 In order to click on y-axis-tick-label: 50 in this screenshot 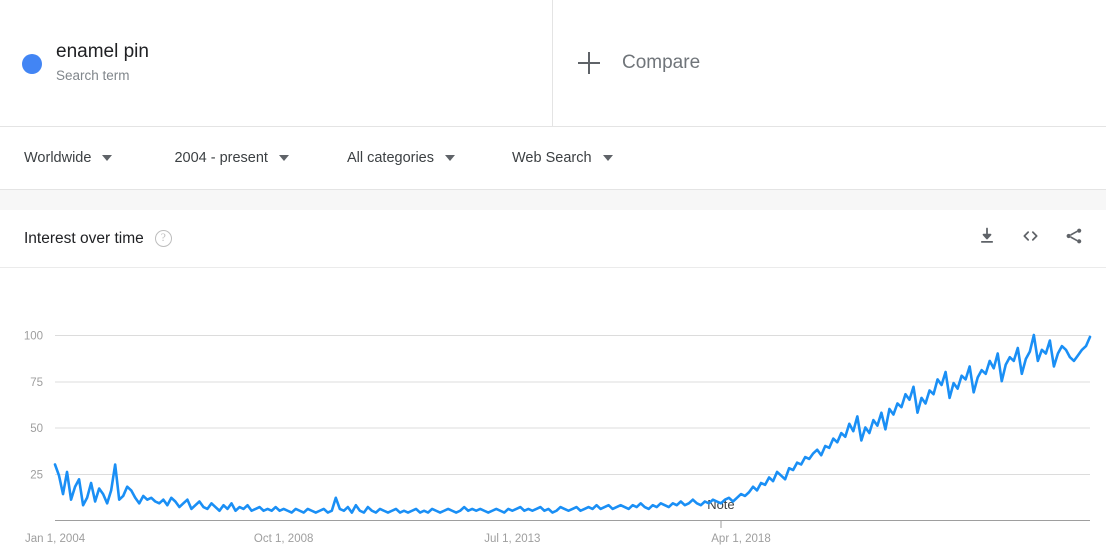, I will do `click(36, 429)`.